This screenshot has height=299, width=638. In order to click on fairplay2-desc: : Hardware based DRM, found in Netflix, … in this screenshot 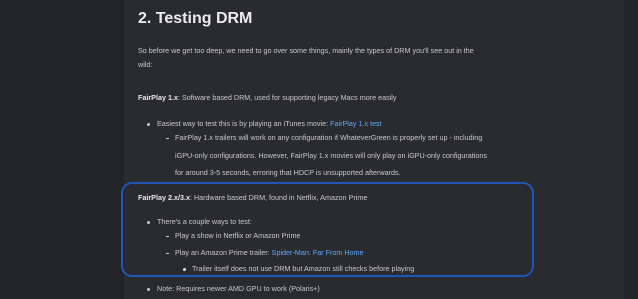, I will do `click(278, 197)`.